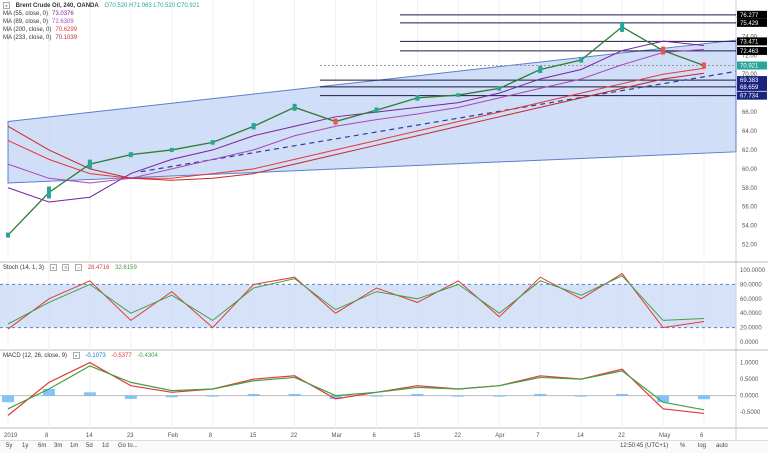  Describe the element at coordinates (750, 227) in the screenshot. I see `price-tick-label: 54.00` at that location.